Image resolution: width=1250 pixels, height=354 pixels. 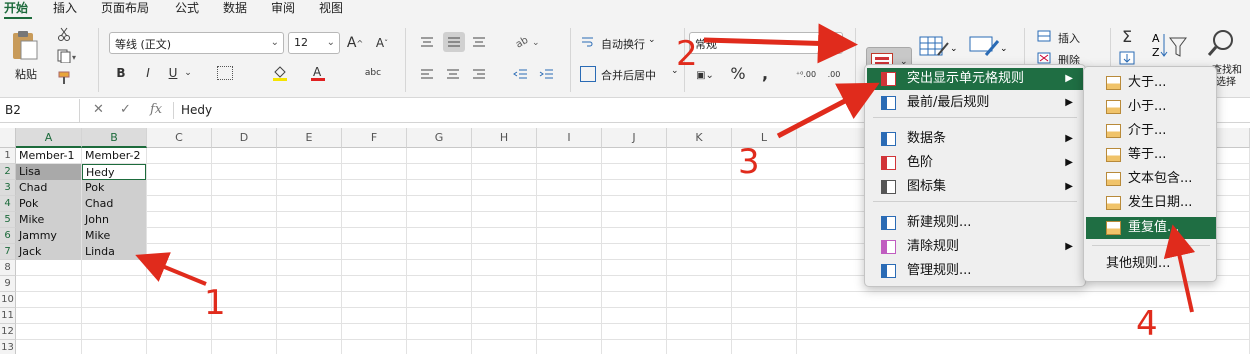 What do you see at coordinates (623, 44) in the screenshot?
I see `wrap-text-button: 自动换行` at bounding box center [623, 44].